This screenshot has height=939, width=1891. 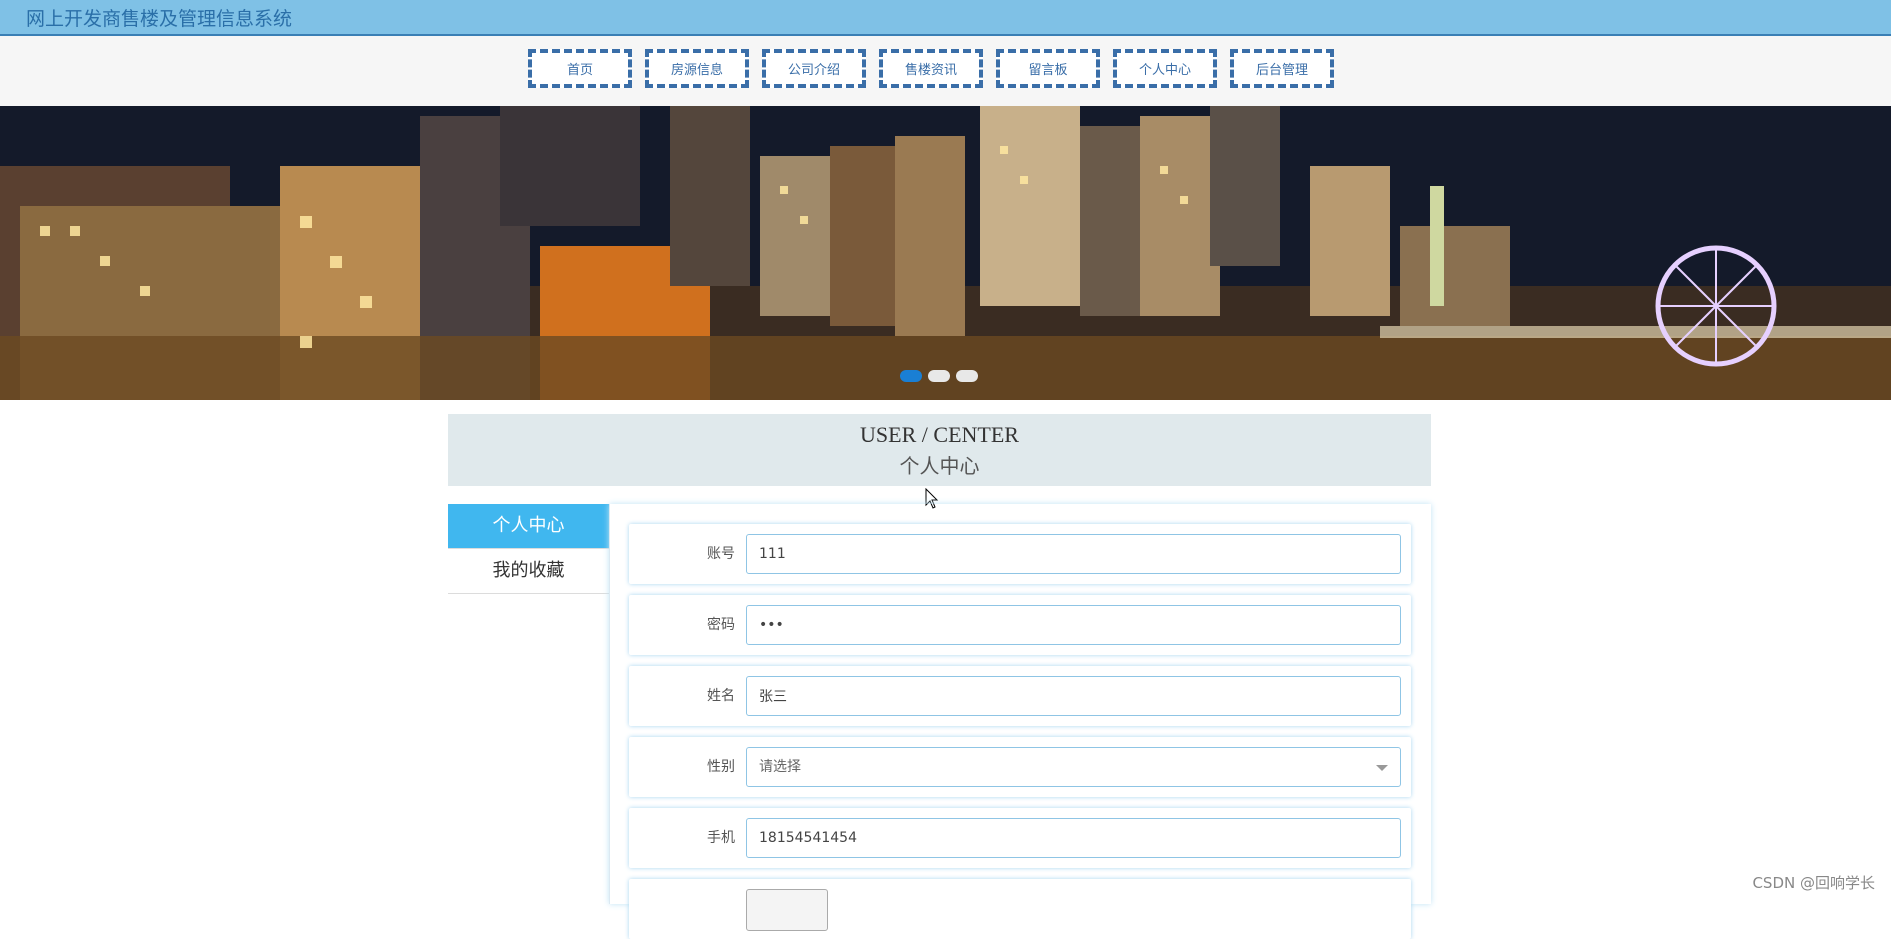 What do you see at coordinates (1282, 68) in the screenshot?
I see `nav-admin: 后台管理` at bounding box center [1282, 68].